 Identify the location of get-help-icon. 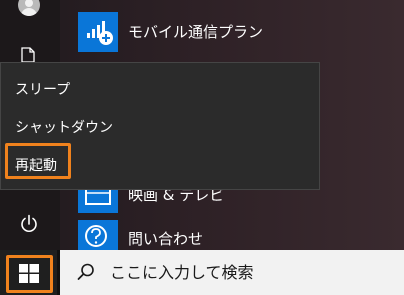
(96, 236).